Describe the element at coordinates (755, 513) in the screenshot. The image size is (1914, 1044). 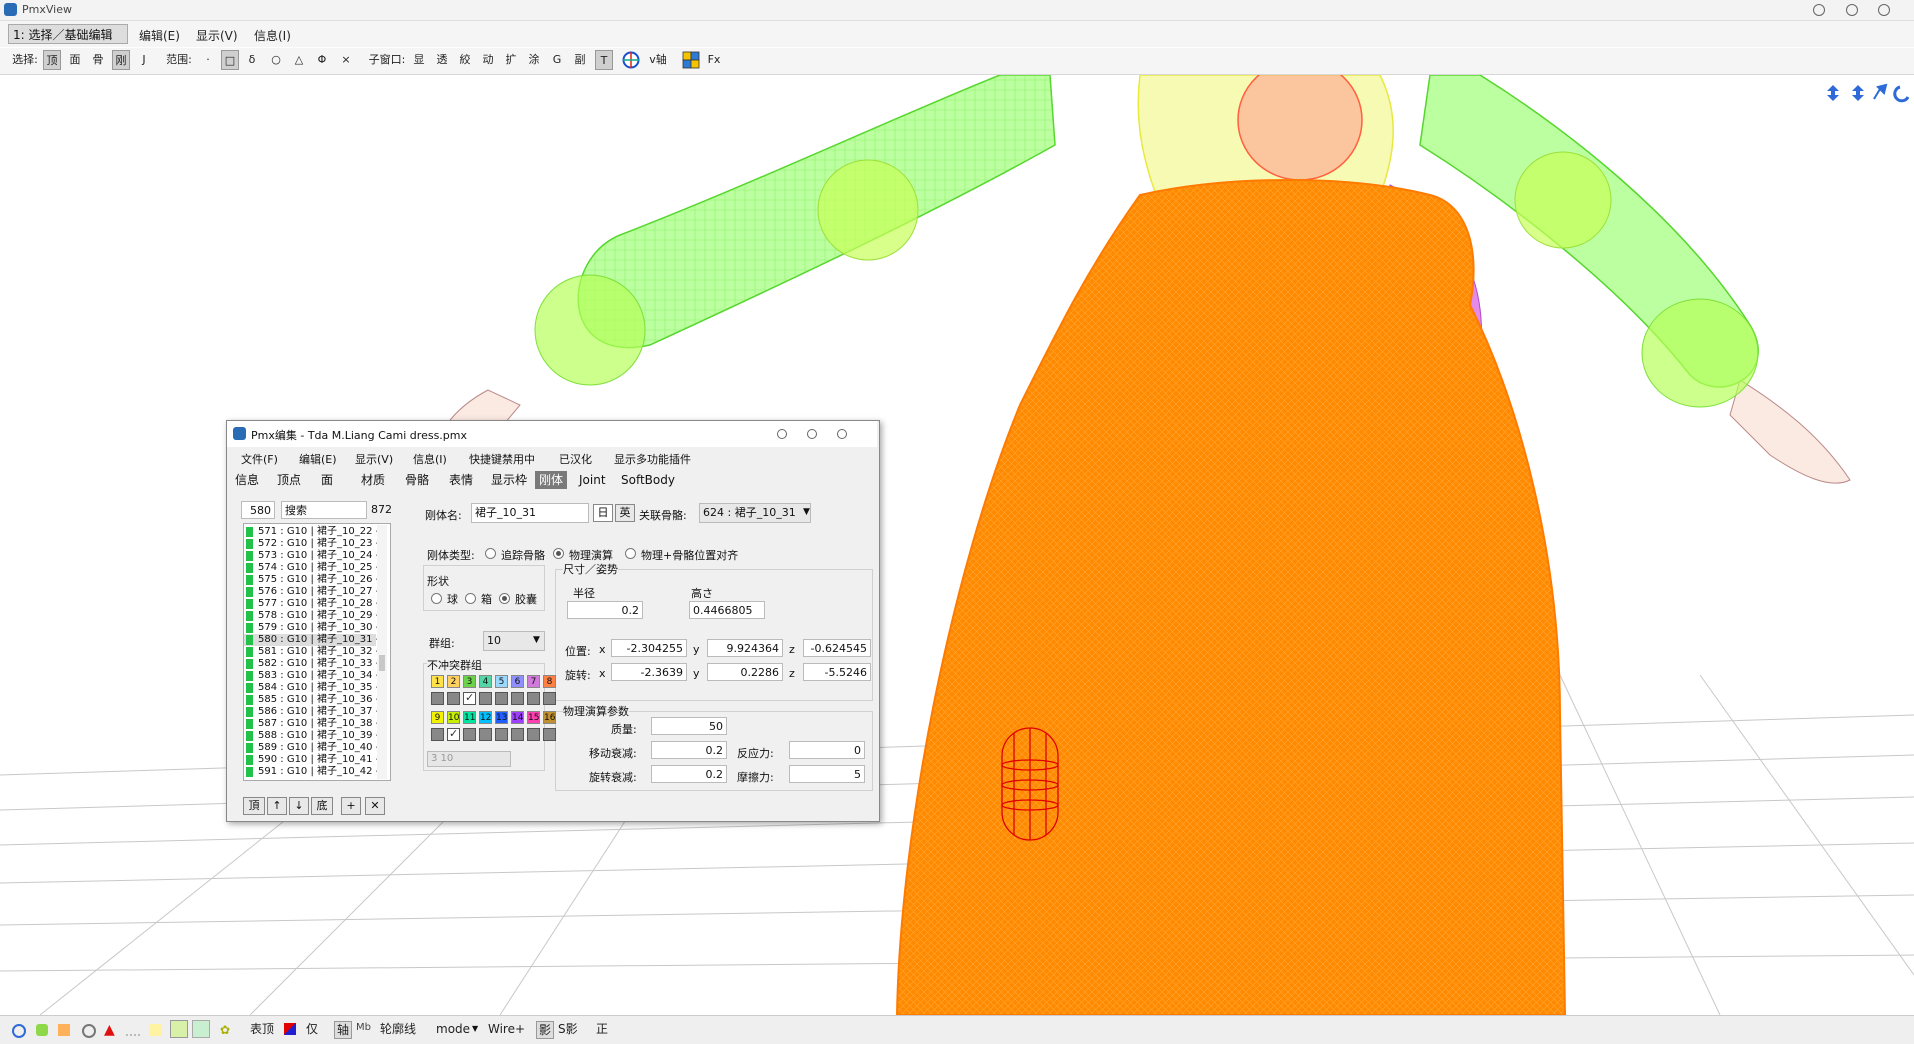
I see `bone-select: 624 : 裙子_10_31` at that location.